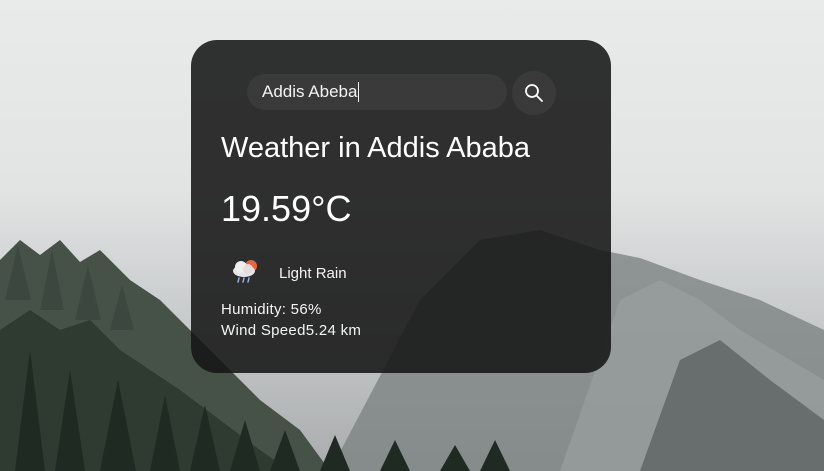 The height and width of the screenshot is (471, 824). What do you see at coordinates (271, 309) in the screenshot?
I see `humidity-text: Humidity: 56%` at bounding box center [271, 309].